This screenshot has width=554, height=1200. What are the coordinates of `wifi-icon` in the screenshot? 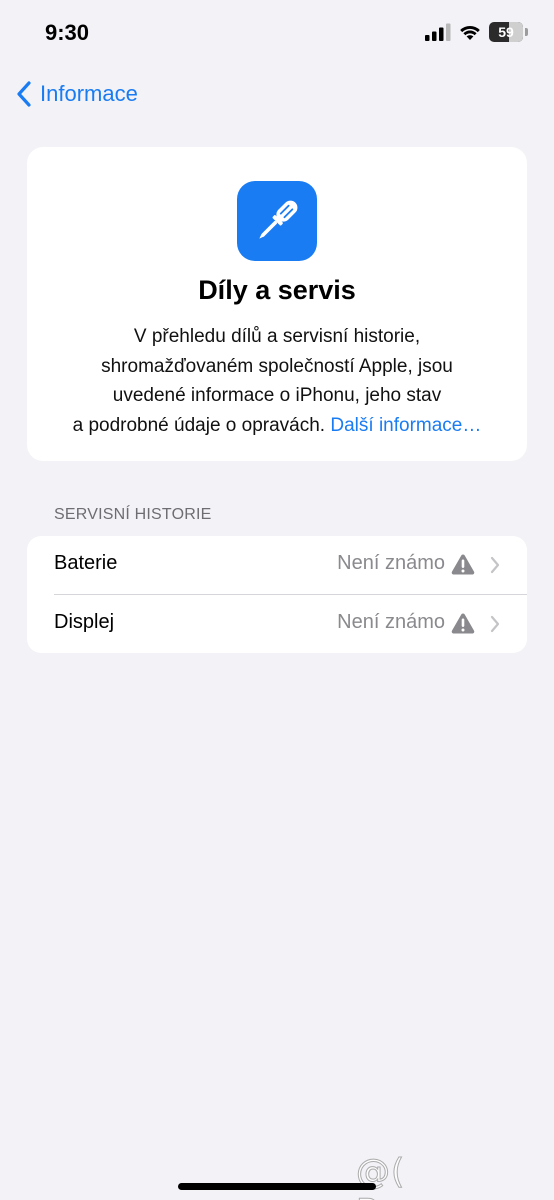 It's located at (470, 32).